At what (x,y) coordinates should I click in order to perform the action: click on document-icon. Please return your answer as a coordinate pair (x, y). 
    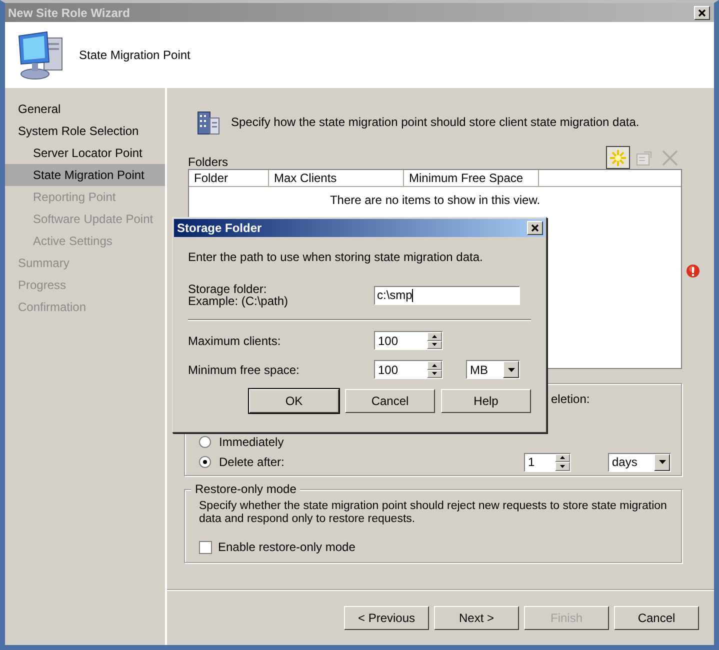
    Looking at the image, I should click on (644, 157).